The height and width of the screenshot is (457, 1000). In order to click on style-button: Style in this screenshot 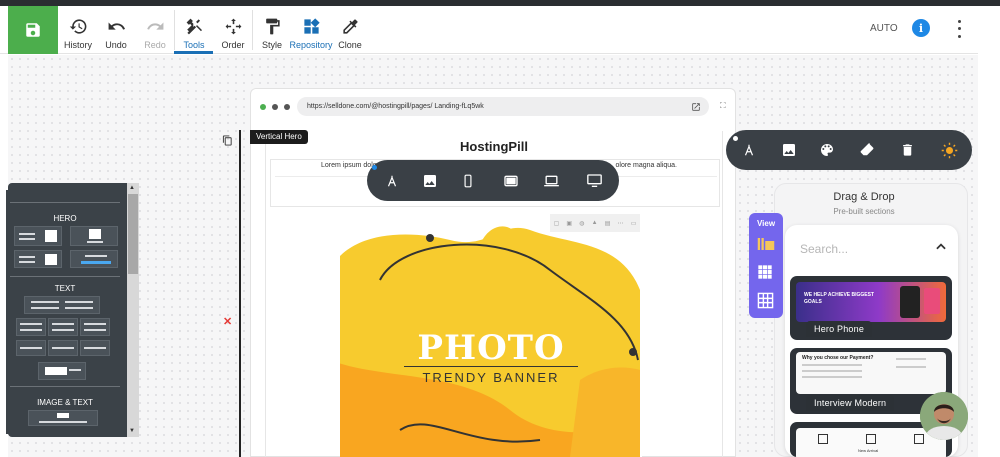, I will do `click(272, 30)`.